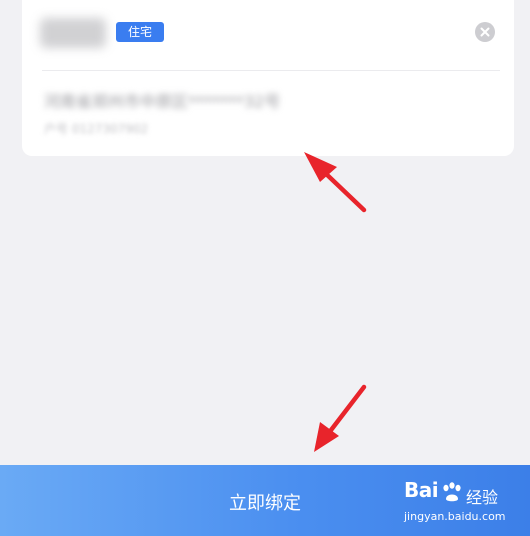 The image size is (530, 536). Describe the element at coordinates (96, 129) in the screenshot. I see `account-number-text: 户号 0127307902` at that location.